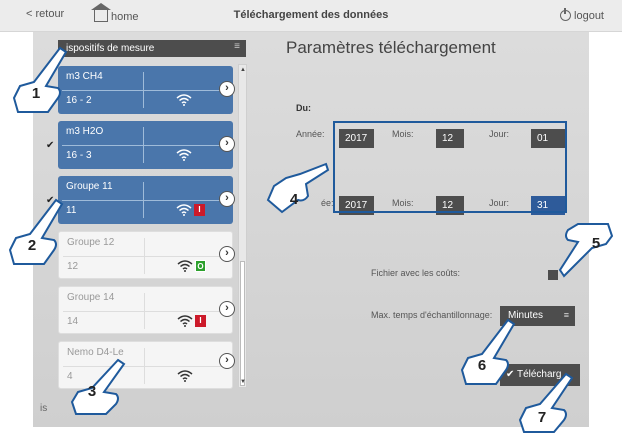 This screenshot has height=438, width=622. I want to click on device-value: 14, so click(73, 321).